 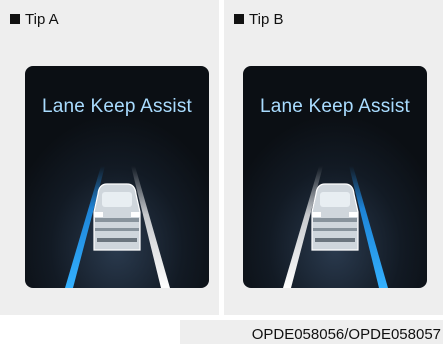 I want to click on tip-a-heading: Tip A, so click(x=34, y=19).